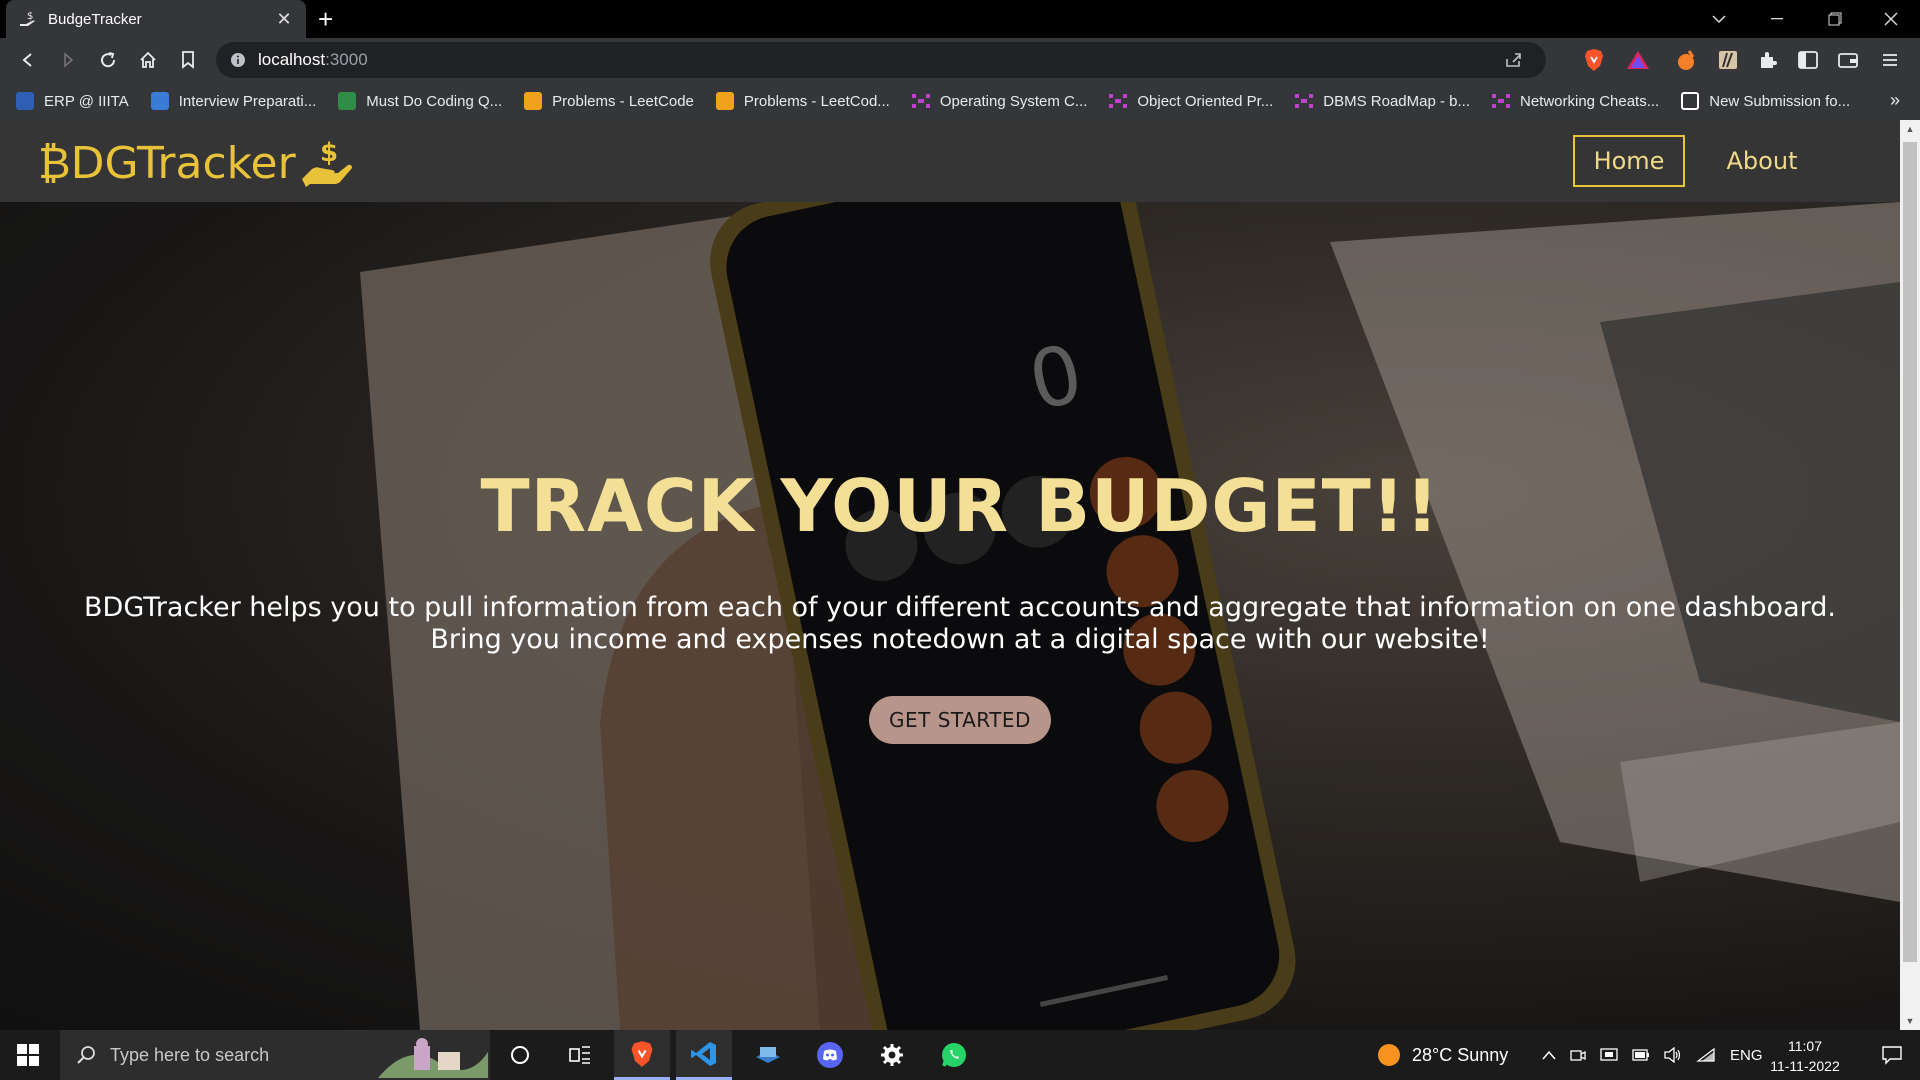 The width and height of the screenshot is (1920, 1080). What do you see at coordinates (1652, 1055) in the screenshot?
I see `system-tray: ENG` at bounding box center [1652, 1055].